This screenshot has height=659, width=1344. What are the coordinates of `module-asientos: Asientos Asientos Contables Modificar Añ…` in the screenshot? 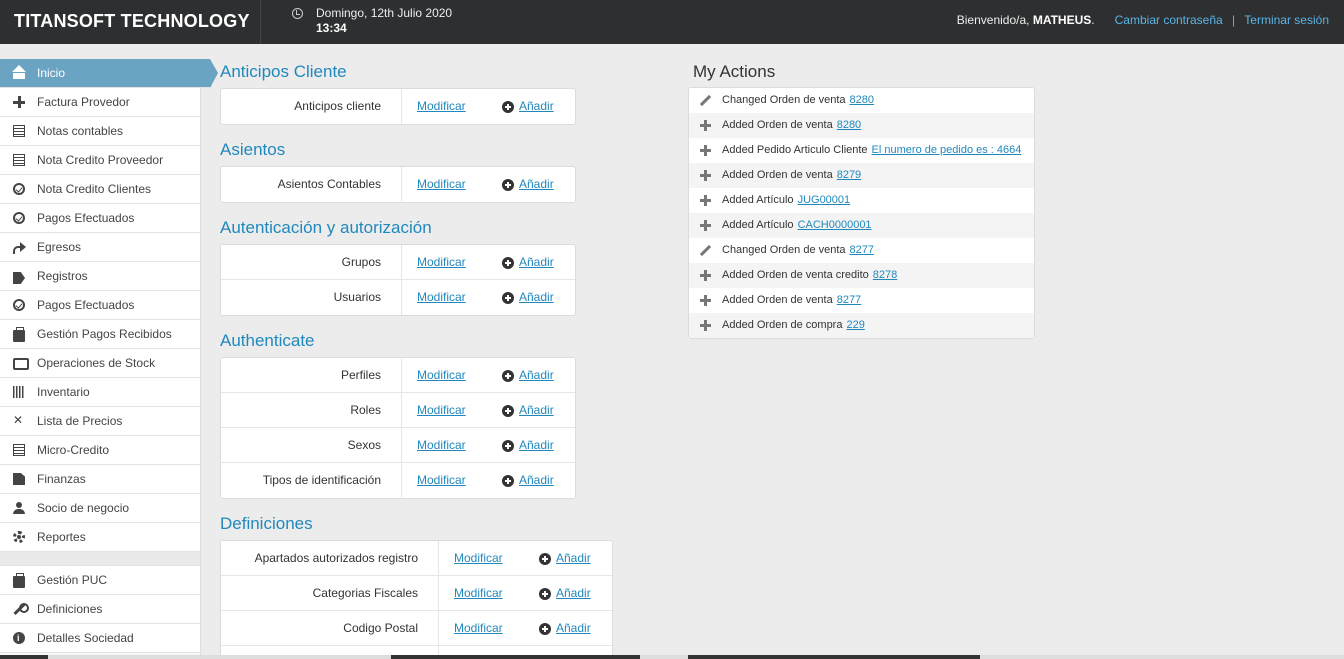 It's located at (398, 171).